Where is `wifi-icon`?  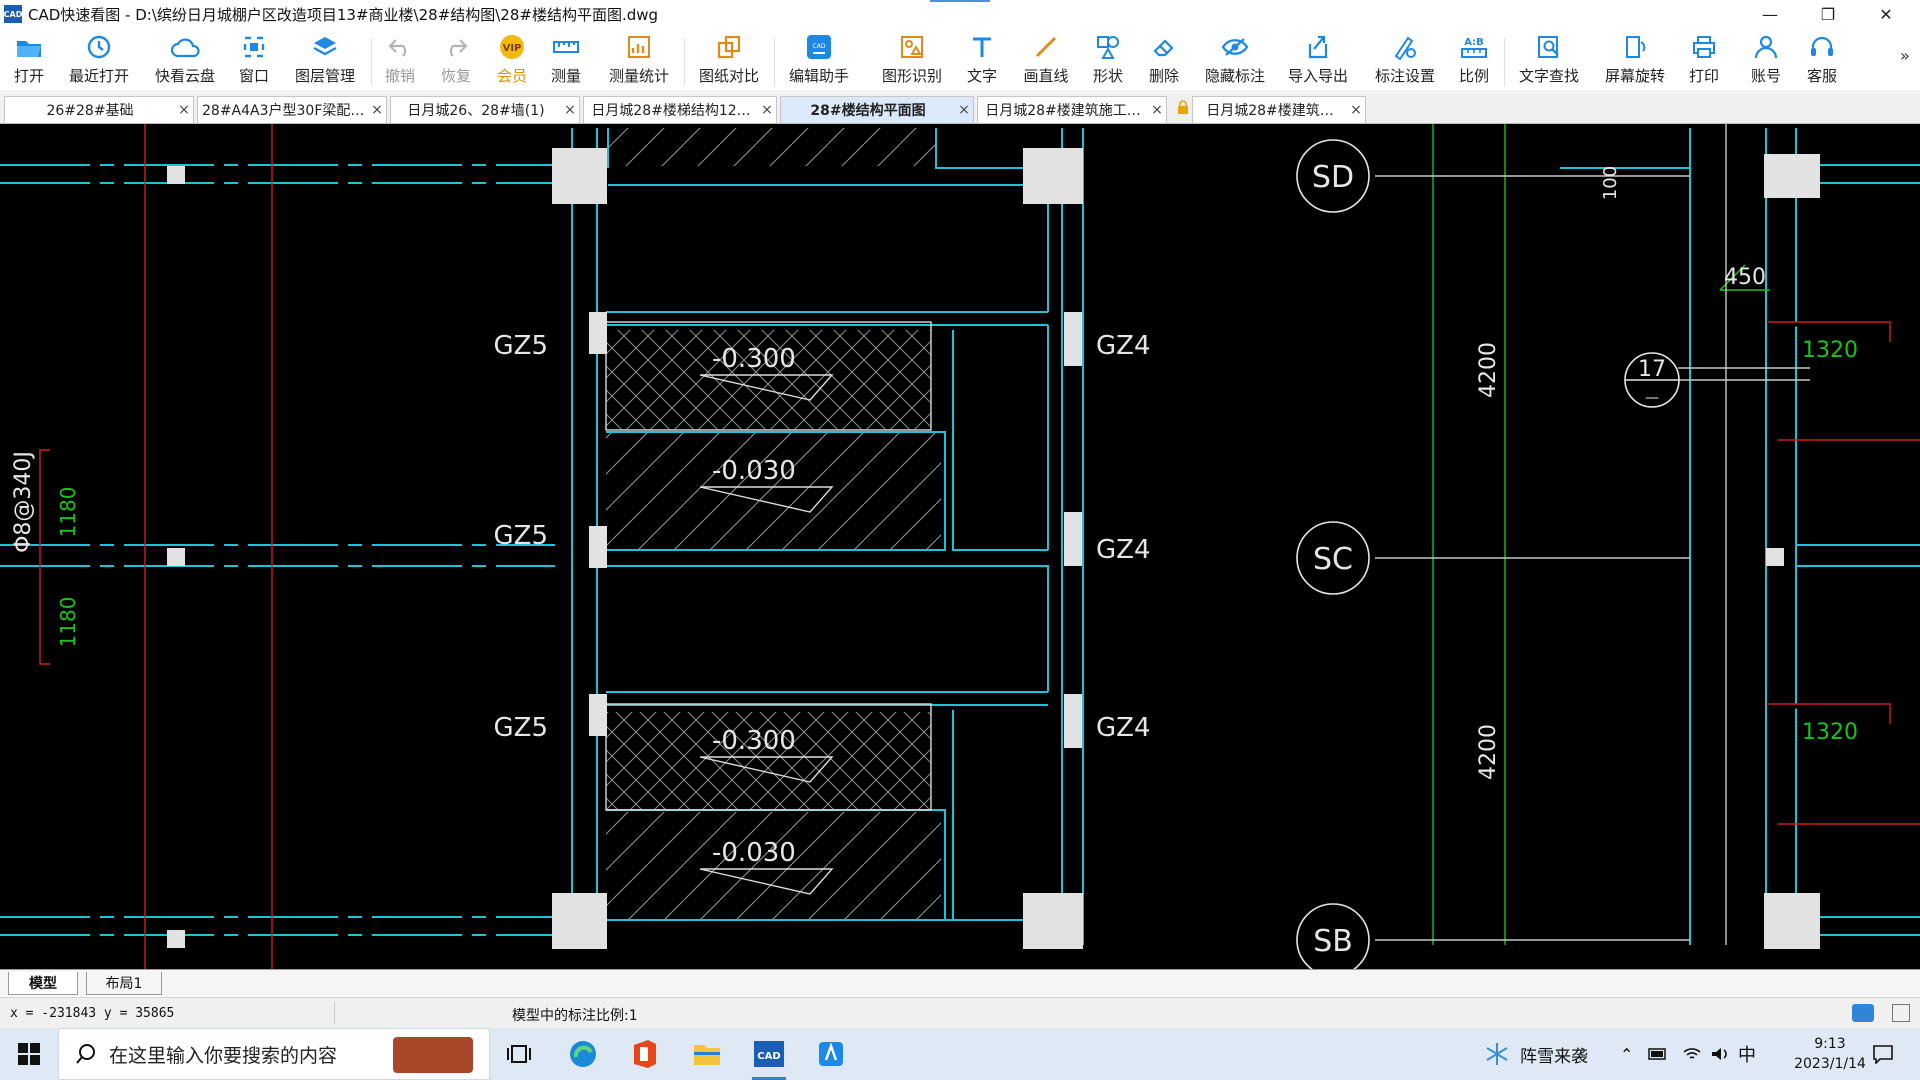 wifi-icon is located at coordinates (1692, 1054).